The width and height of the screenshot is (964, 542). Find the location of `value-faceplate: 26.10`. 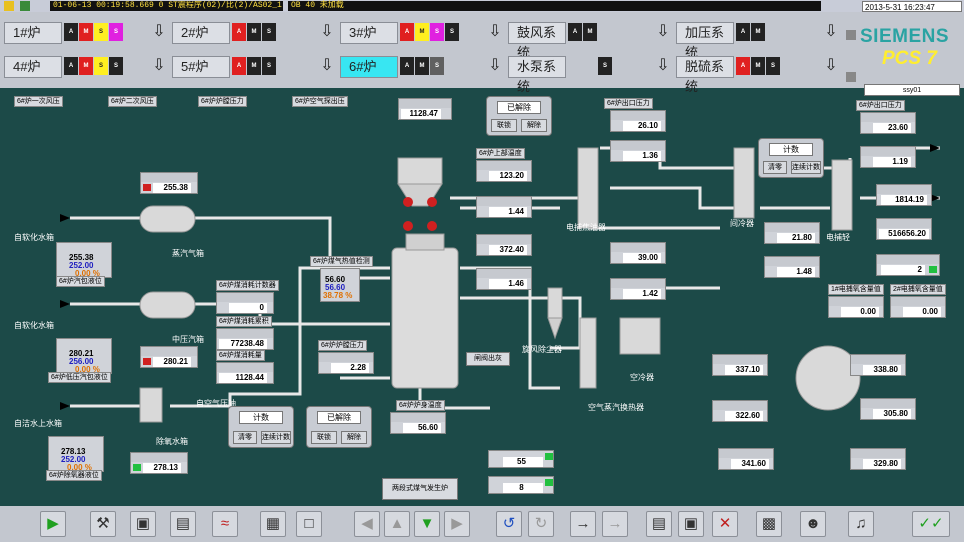

value-faceplate: 26.10 is located at coordinates (638, 121).